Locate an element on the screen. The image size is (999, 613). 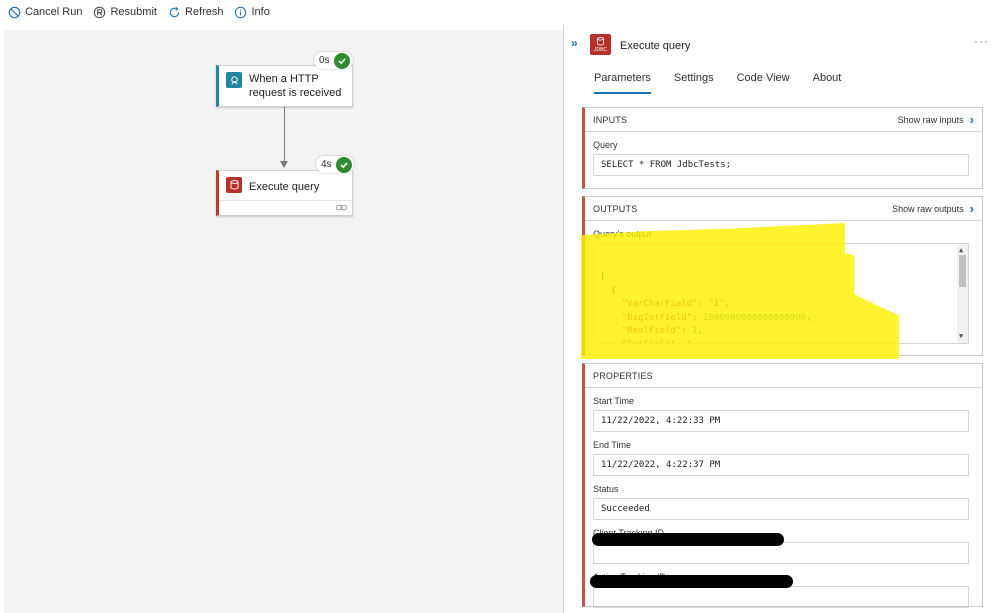
json-line: "IntField": 1, is located at coordinates (784, 341).